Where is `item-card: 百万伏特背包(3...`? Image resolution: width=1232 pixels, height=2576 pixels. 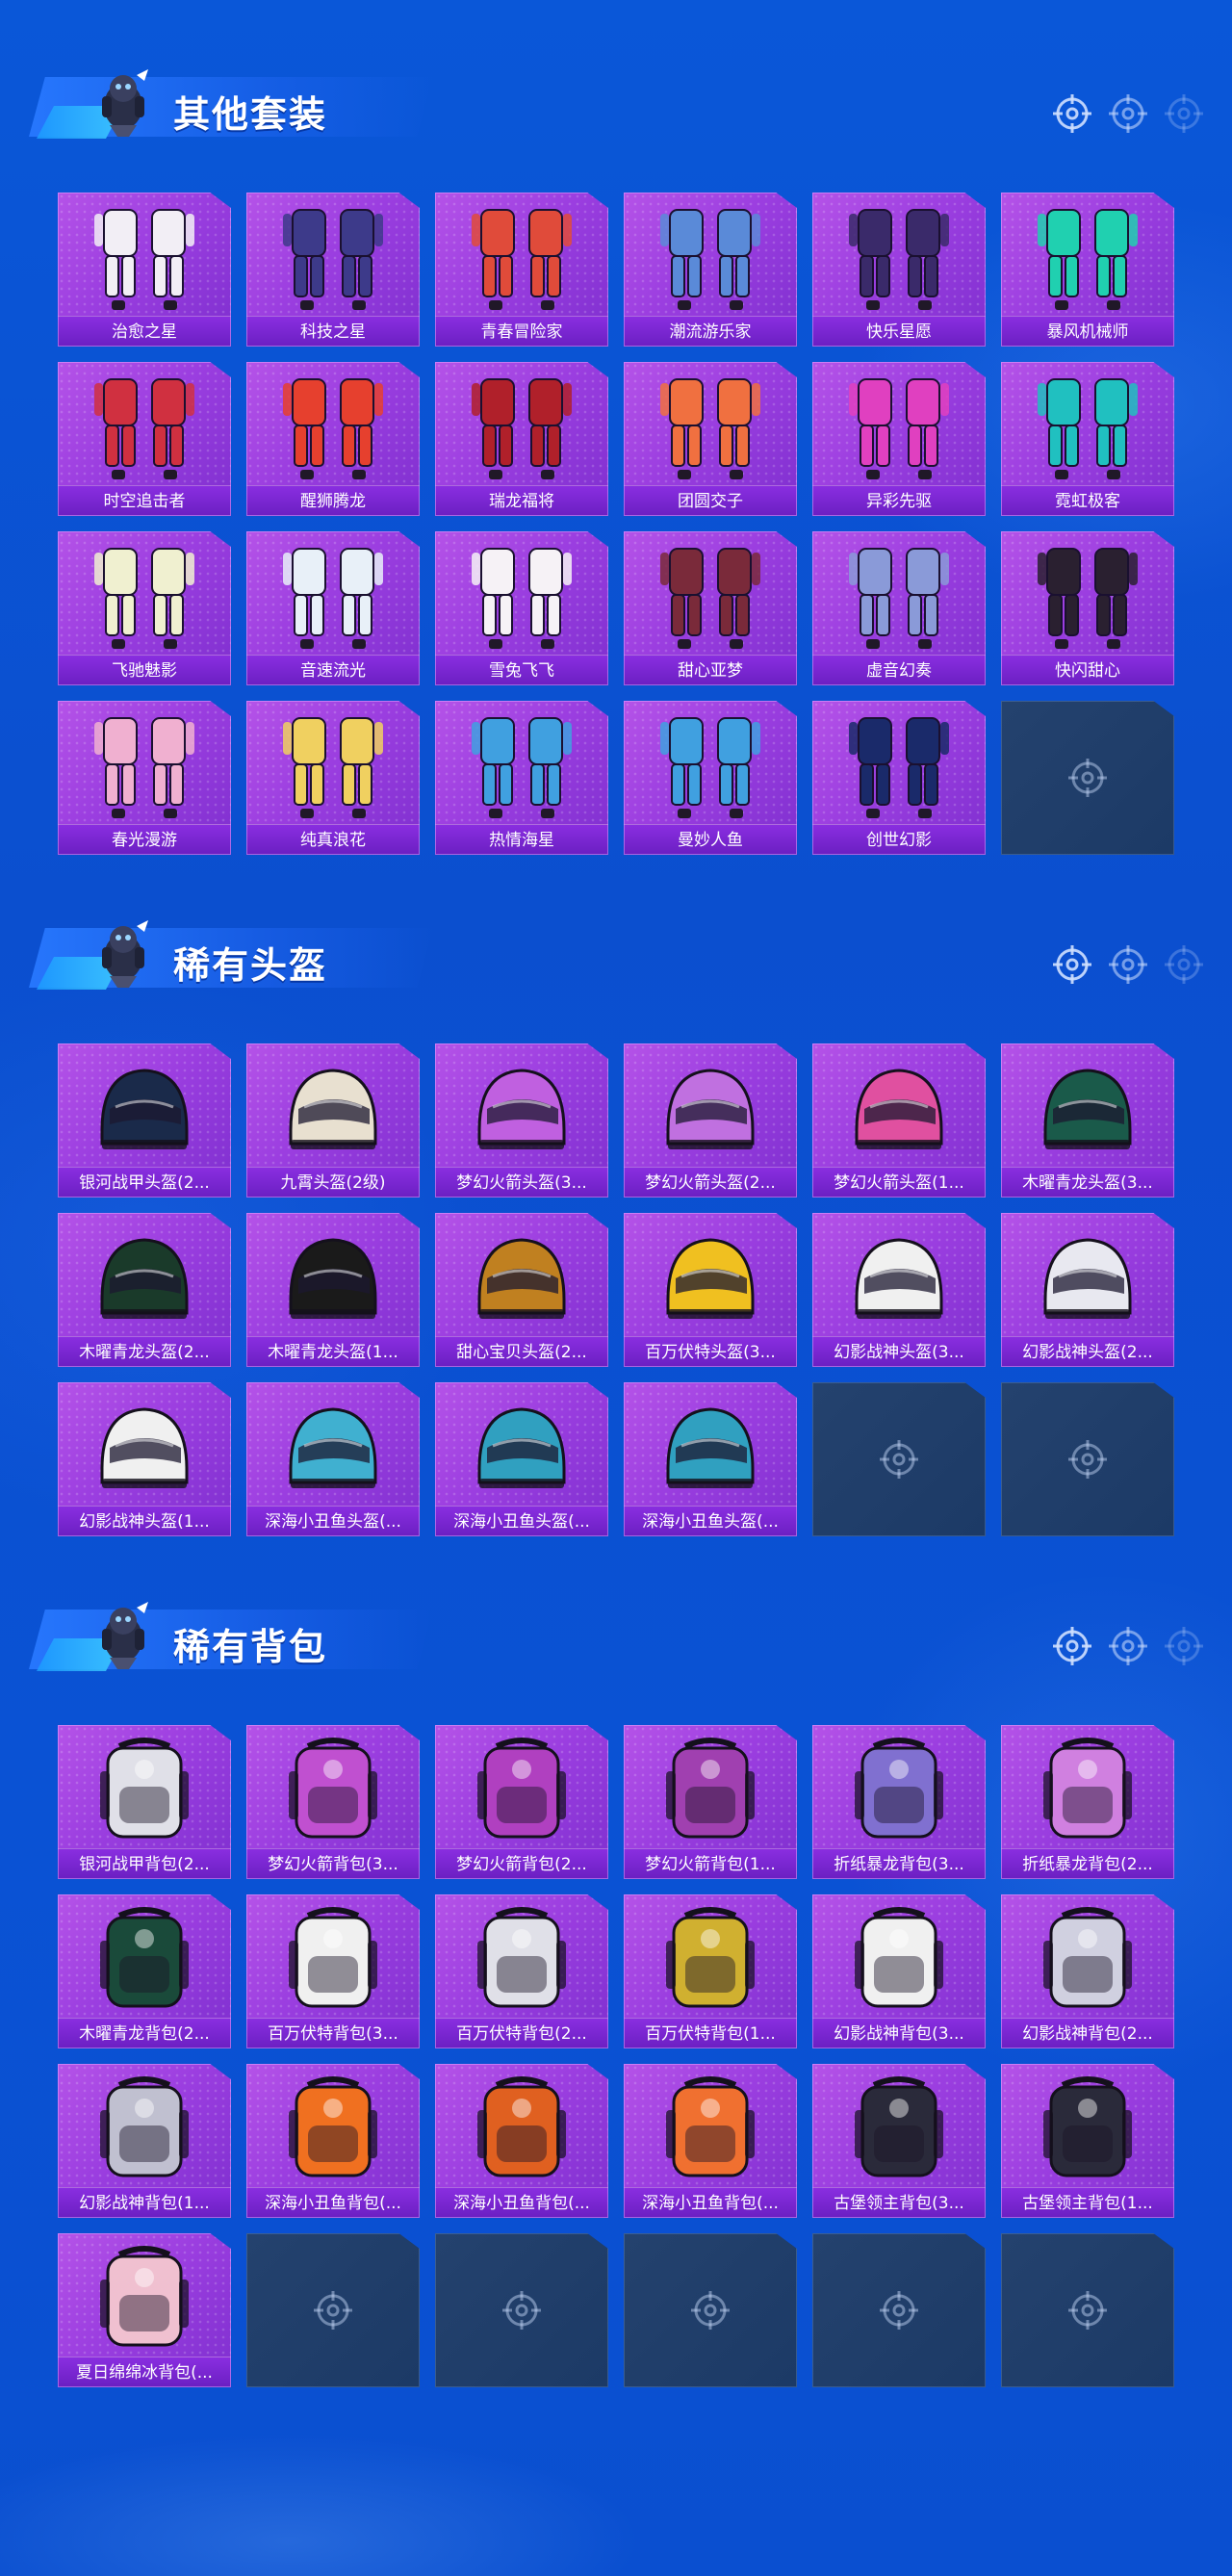
item-card: 百万伏特背包(3... is located at coordinates (333, 1971).